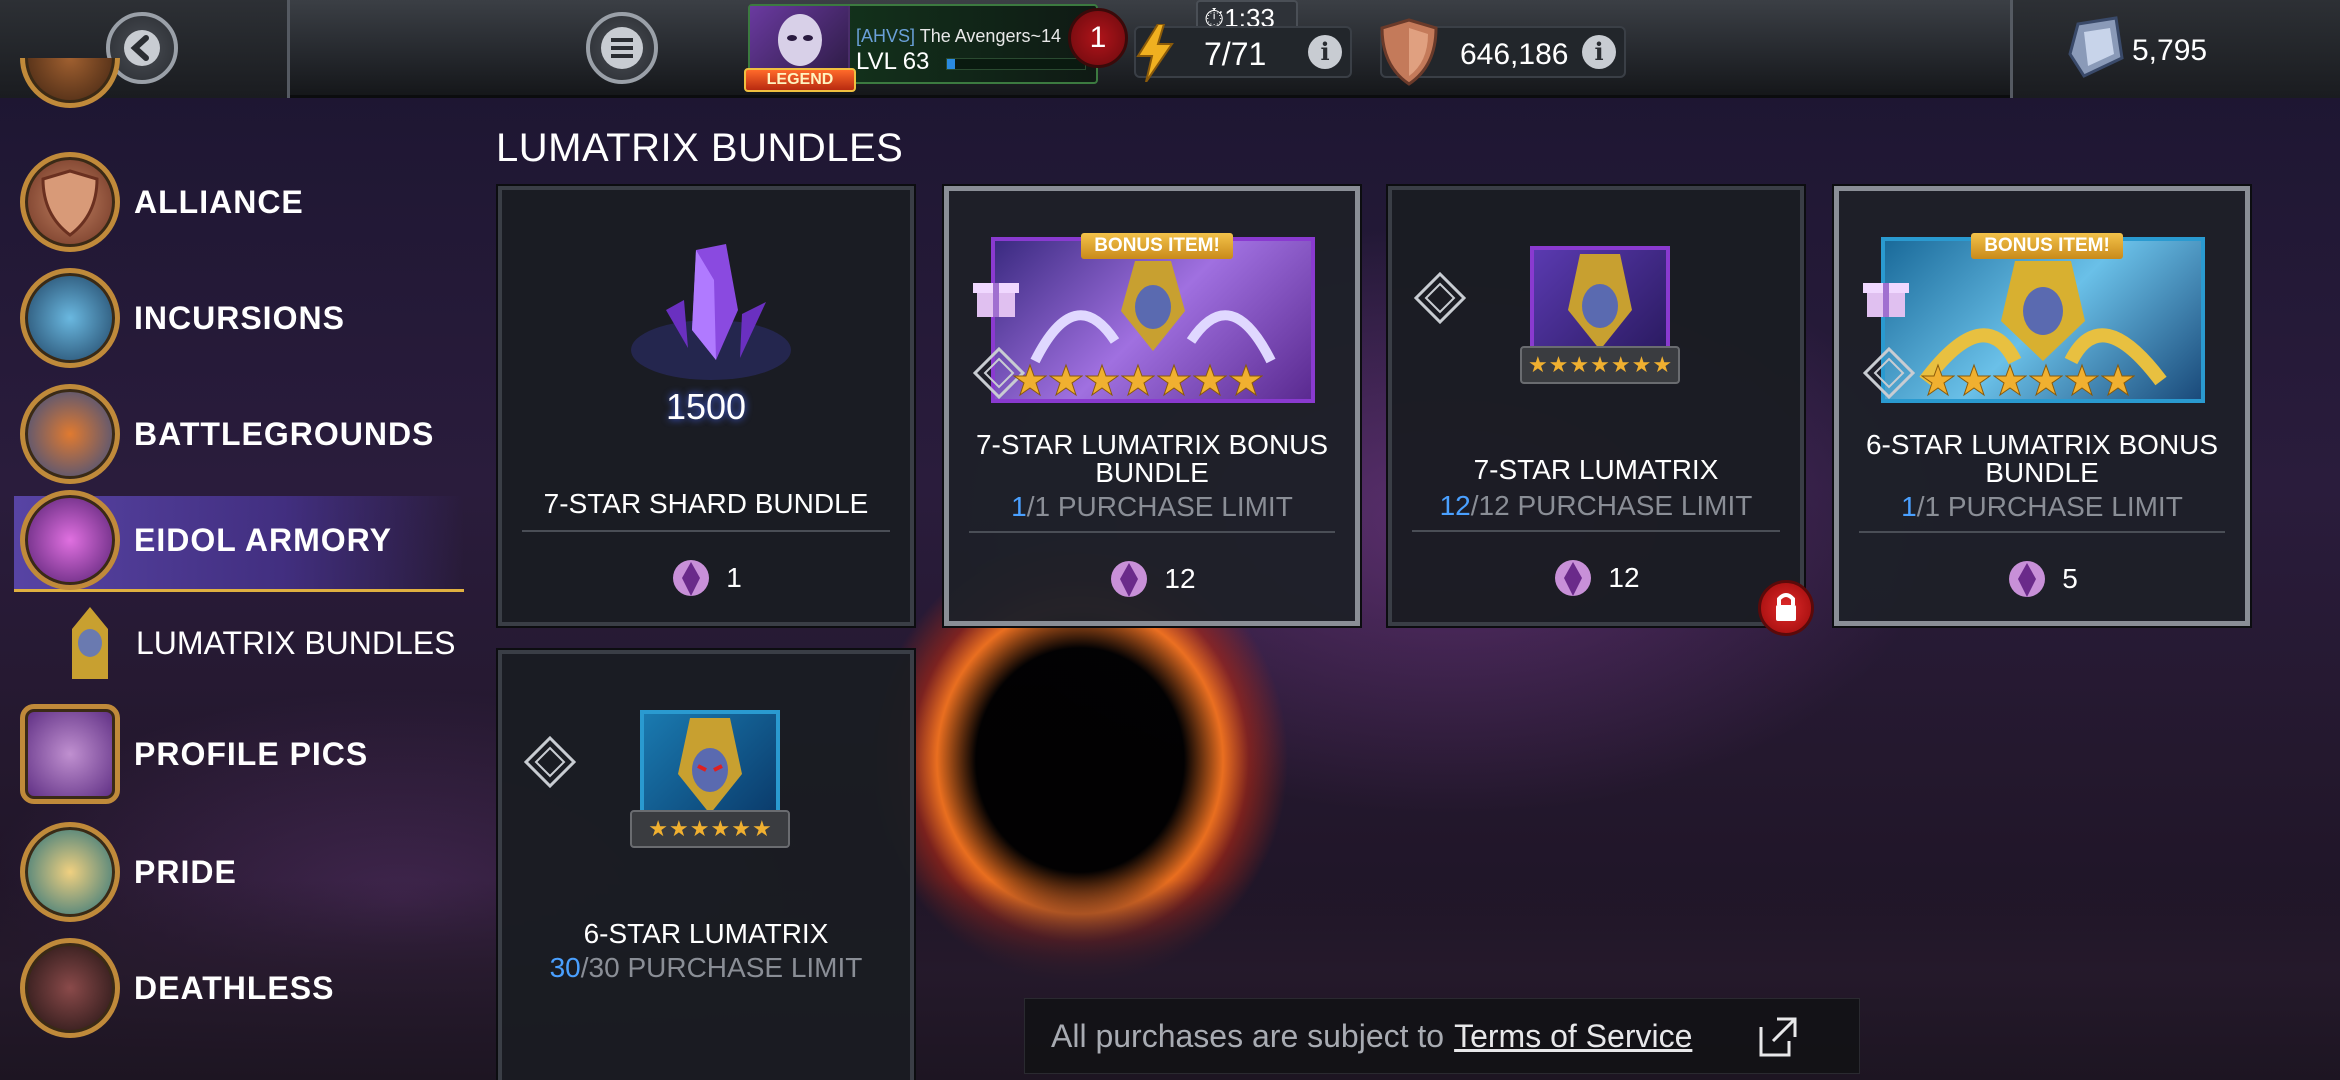 The height and width of the screenshot is (1080, 2340). What do you see at coordinates (710, 829) in the screenshot?
I see `six-star-rating: ★ ★ ★ ★ ★ ★` at bounding box center [710, 829].